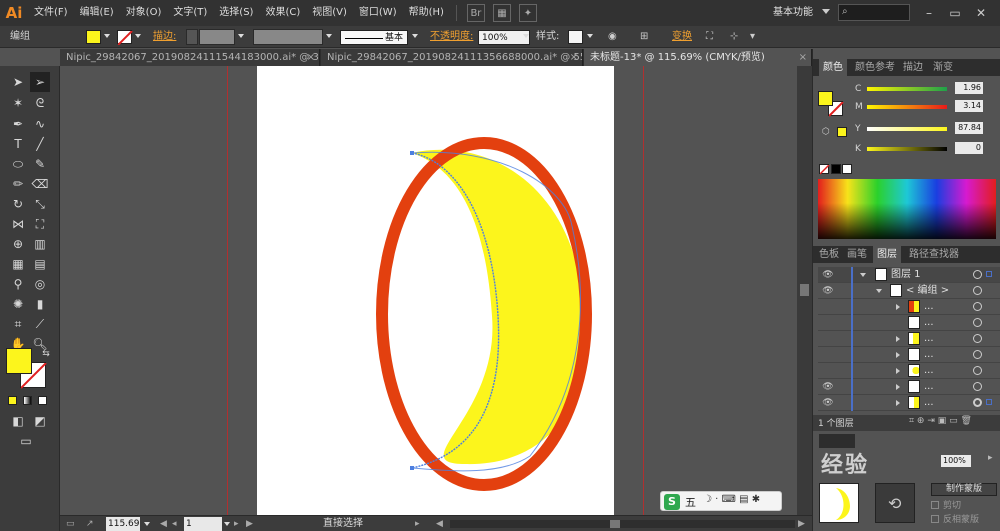 The width and height of the screenshot is (1000, 531). What do you see at coordinates (18, 421) in the screenshot?
I see `draw-normal-icon: ◧` at bounding box center [18, 421].